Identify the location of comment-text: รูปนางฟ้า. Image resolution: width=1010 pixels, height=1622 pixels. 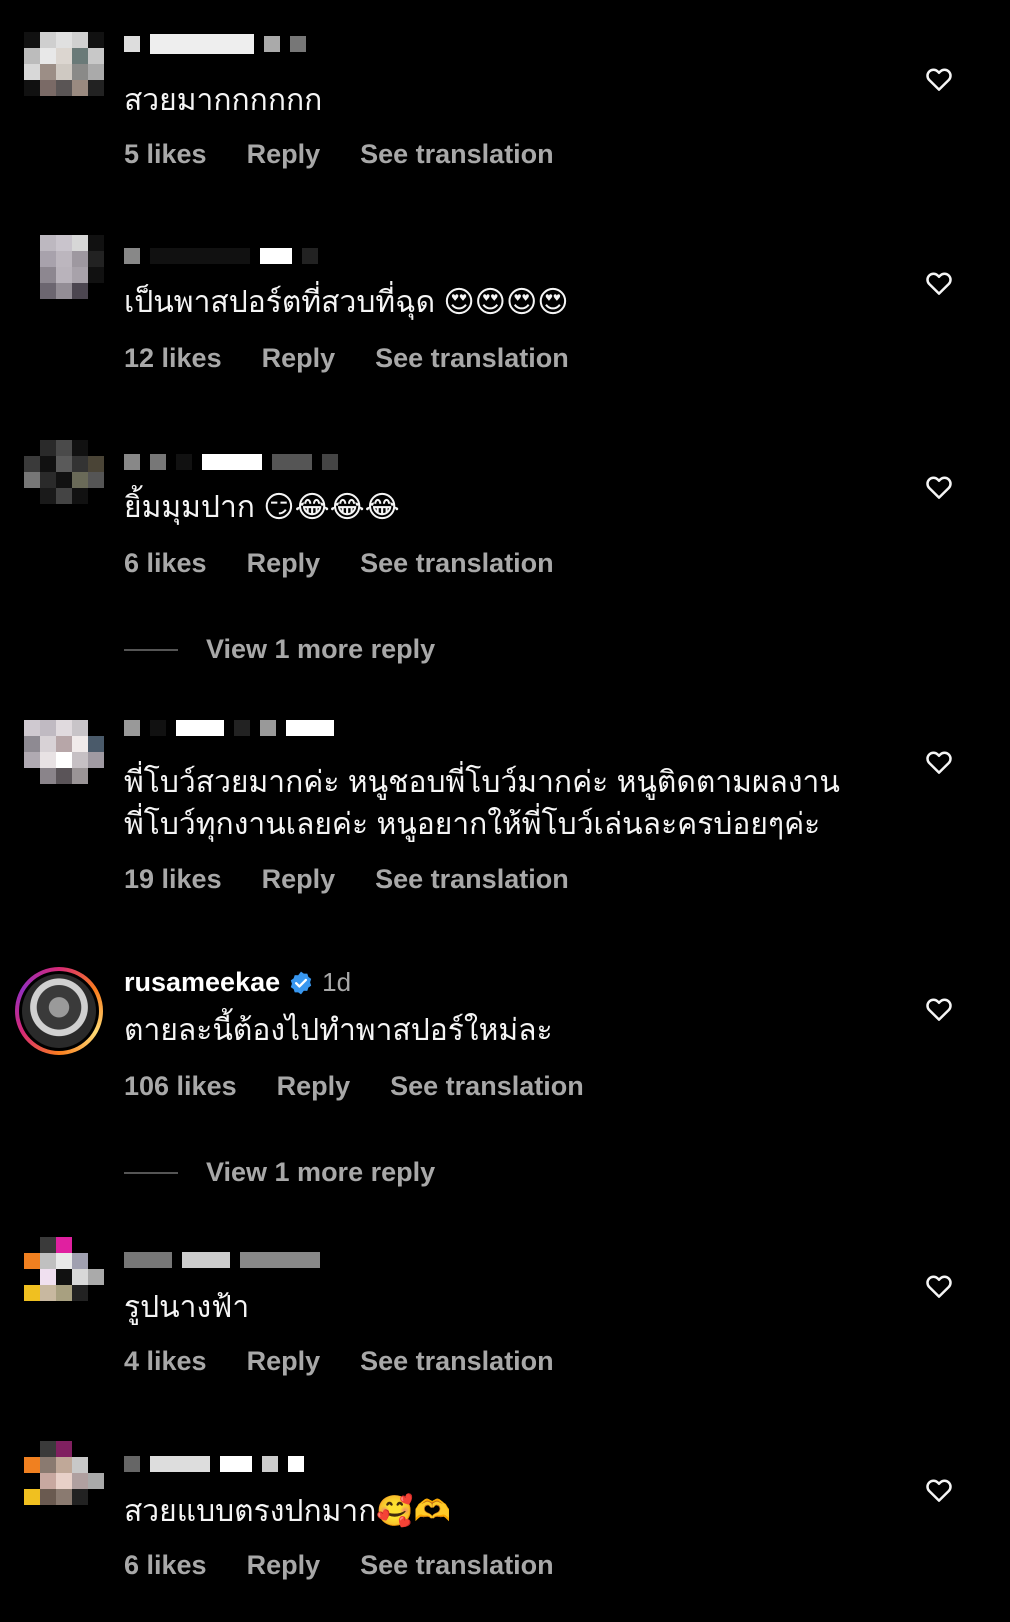
(187, 1307).